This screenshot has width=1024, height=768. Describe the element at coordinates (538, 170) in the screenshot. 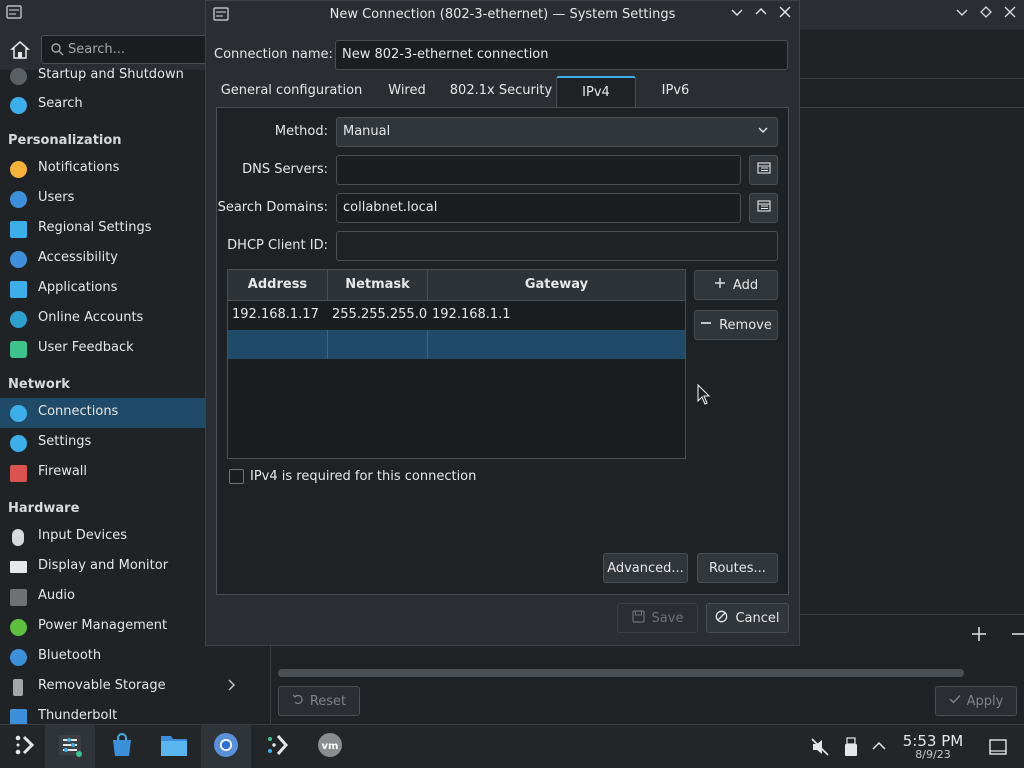

I see `dns-servers-field` at that location.